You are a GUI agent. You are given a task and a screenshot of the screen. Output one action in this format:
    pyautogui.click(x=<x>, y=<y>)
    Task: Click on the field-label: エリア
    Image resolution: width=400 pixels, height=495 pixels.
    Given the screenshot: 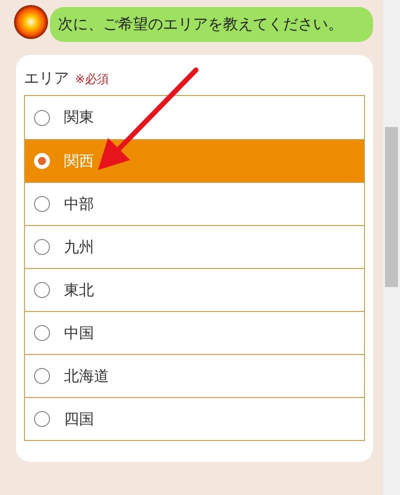 What is the action you would take?
    pyautogui.click(x=46, y=78)
    